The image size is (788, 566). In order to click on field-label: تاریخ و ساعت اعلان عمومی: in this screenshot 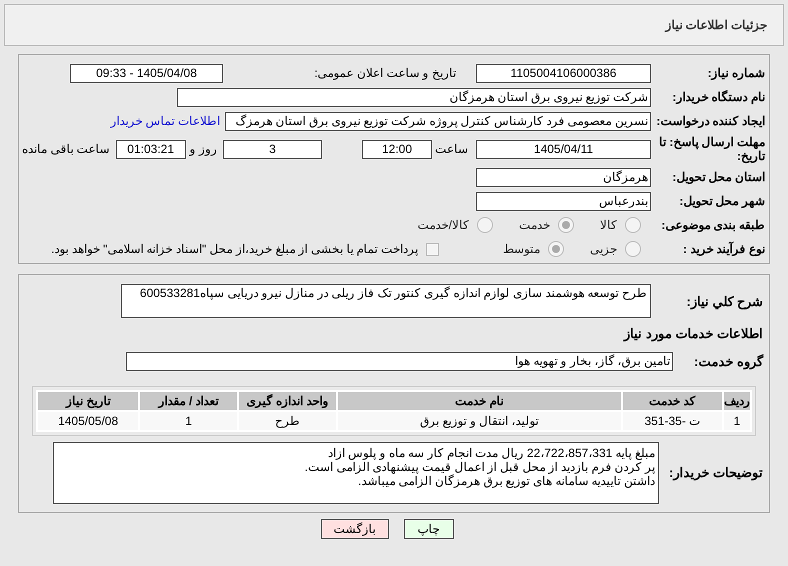, I will do `click(384, 73)`.